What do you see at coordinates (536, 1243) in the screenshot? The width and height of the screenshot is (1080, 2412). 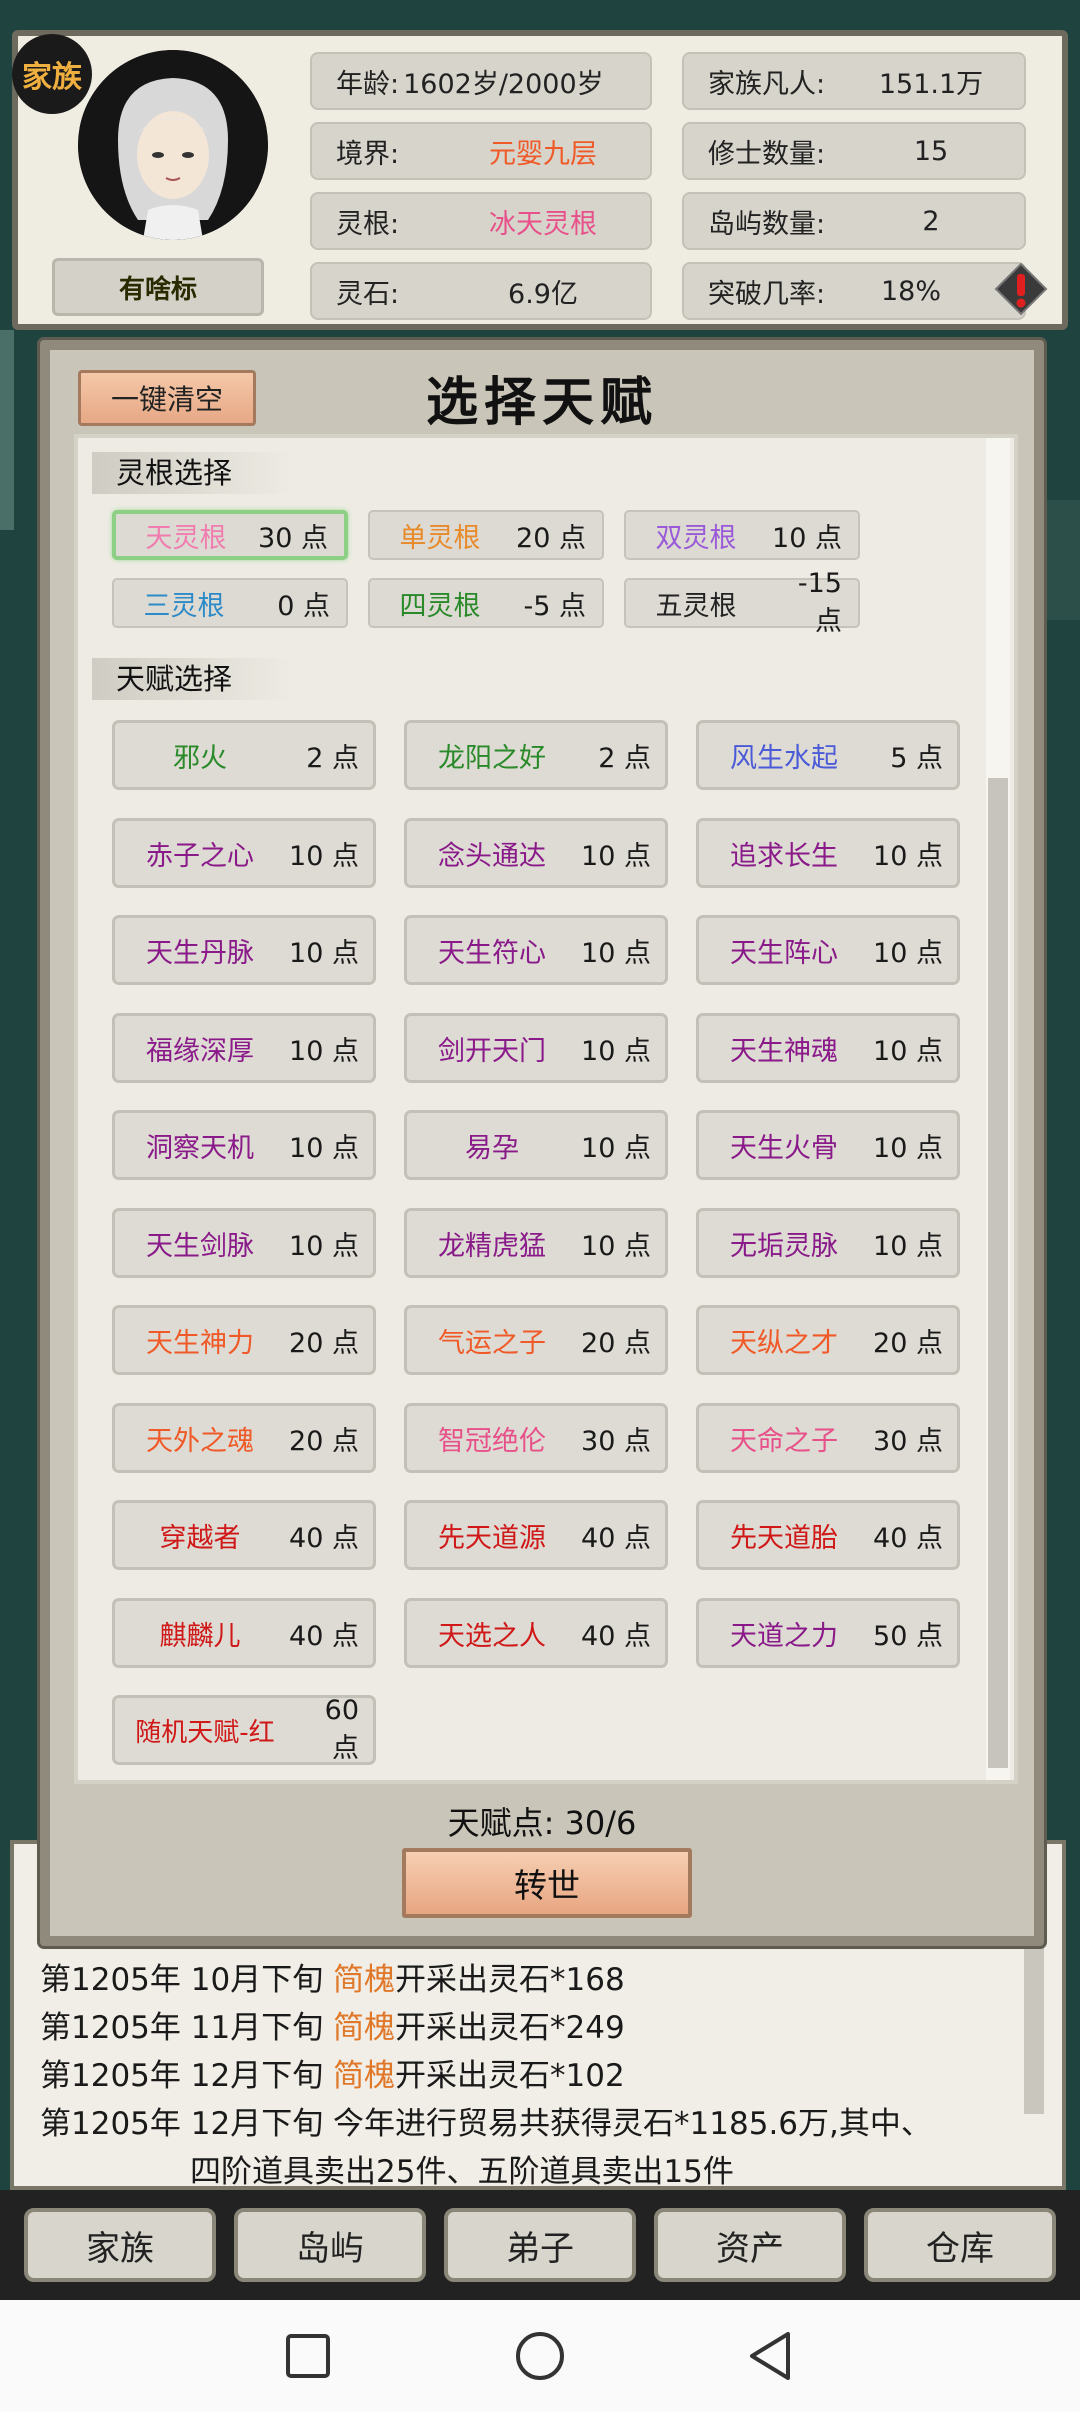 I see `talent-option: 龙精虎猛 10 点` at bounding box center [536, 1243].